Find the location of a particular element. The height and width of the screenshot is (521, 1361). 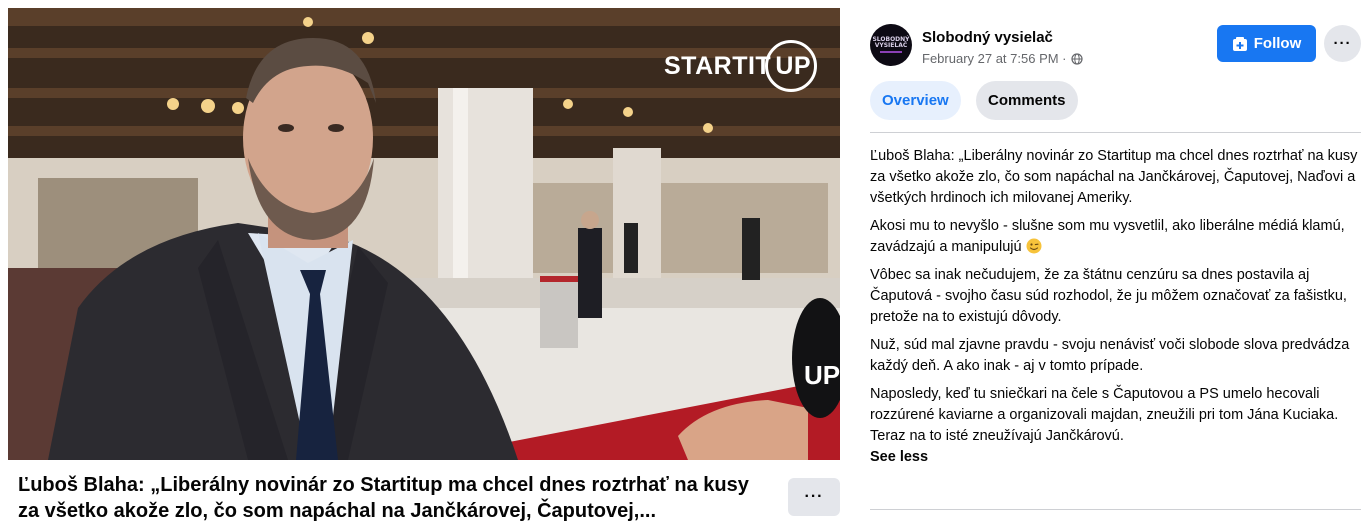

see-less-link: See less is located at coordinates (899, 457).